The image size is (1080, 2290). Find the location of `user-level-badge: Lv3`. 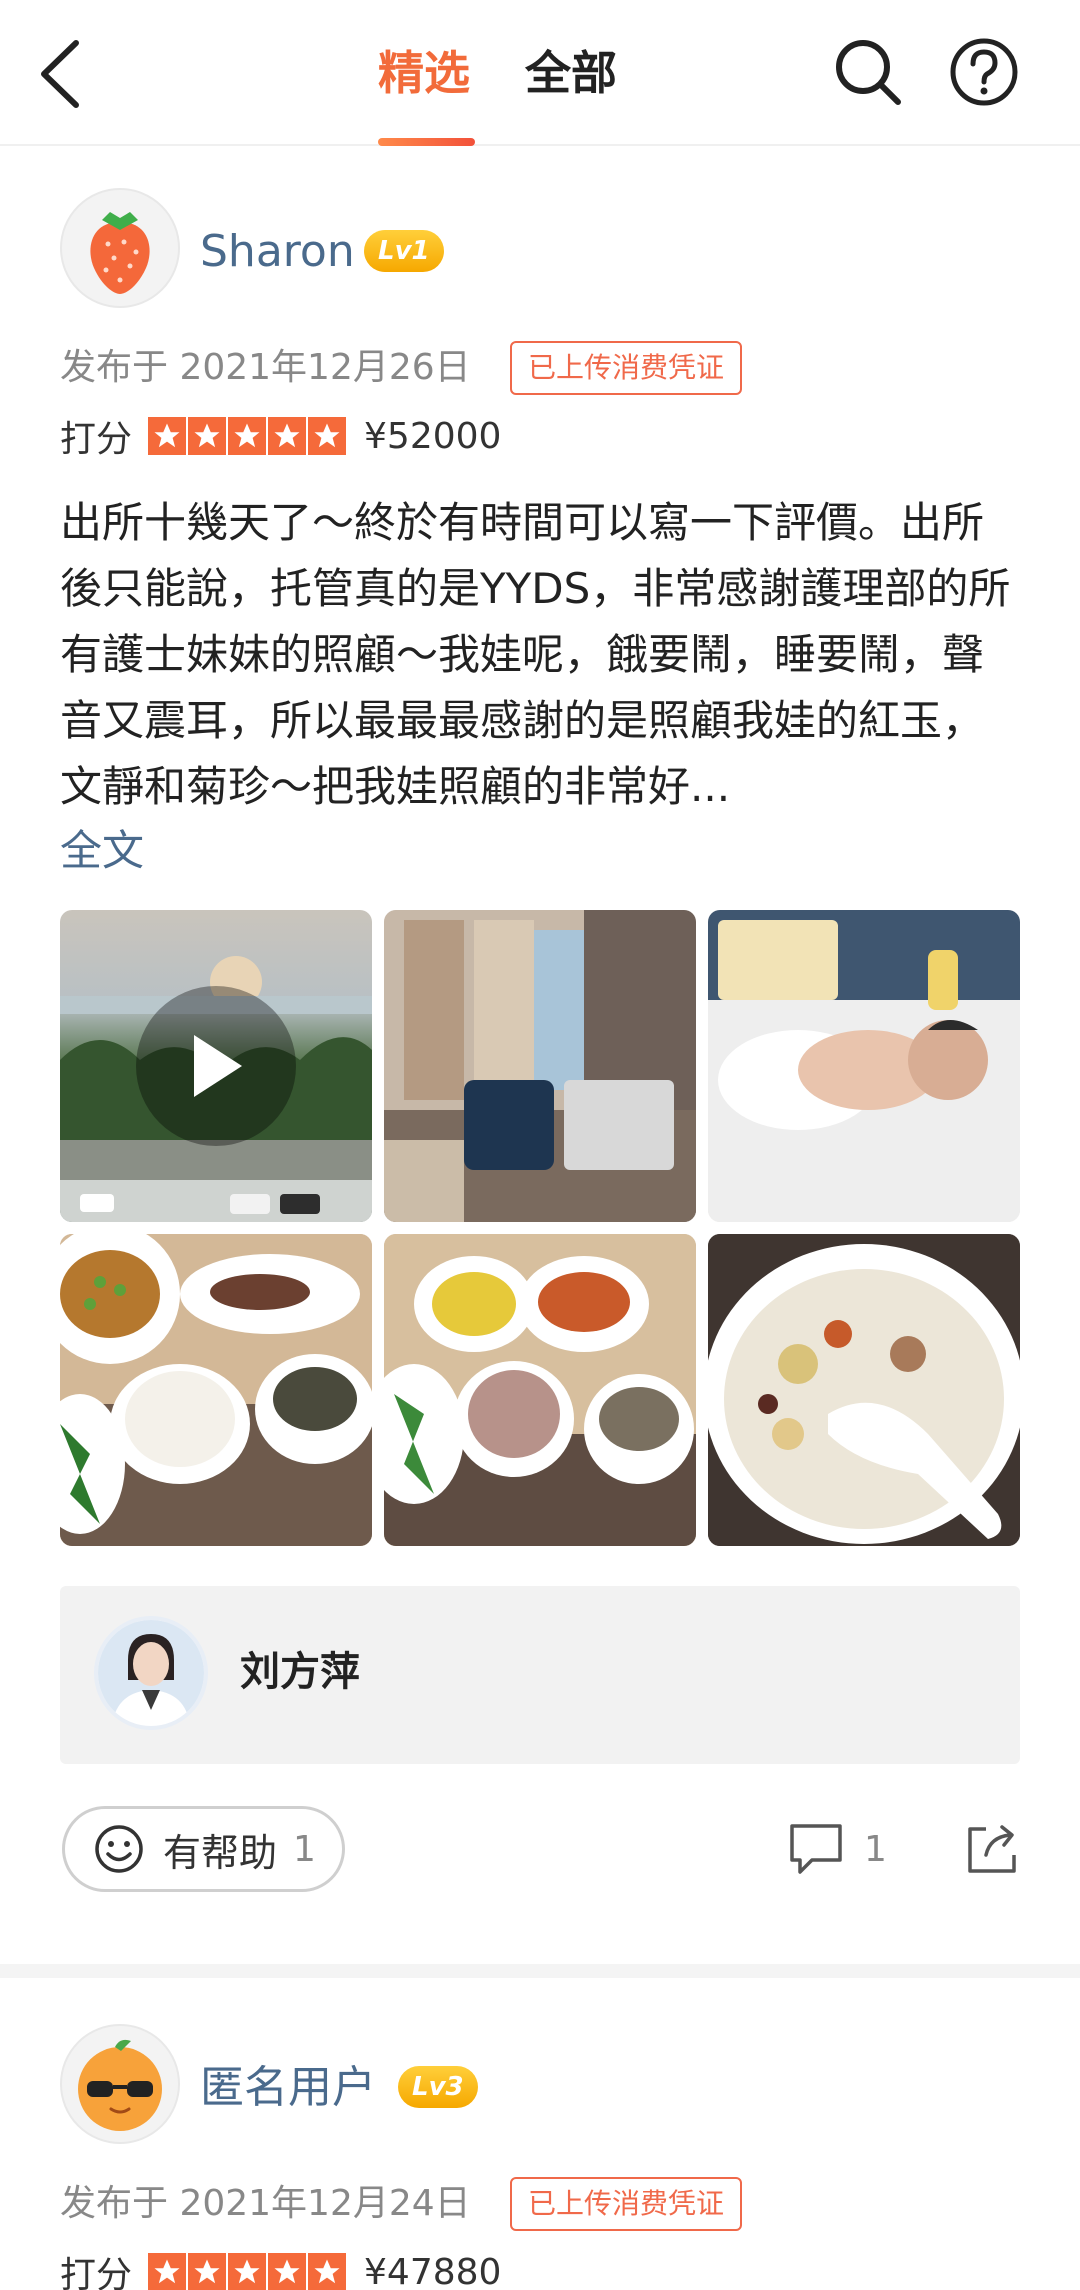

user-level-badge: Lv3 is located at coordinates (438, 2087).